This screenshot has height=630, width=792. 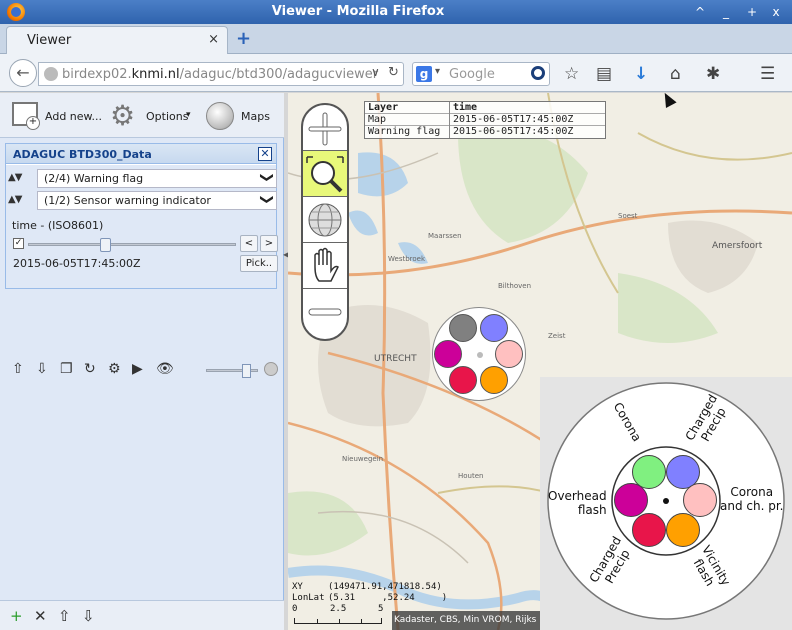 What do you see at coordinates (479, 354) in the screenshot?
I see `sensor-warning-symbol` at bounding box center [479, 354].